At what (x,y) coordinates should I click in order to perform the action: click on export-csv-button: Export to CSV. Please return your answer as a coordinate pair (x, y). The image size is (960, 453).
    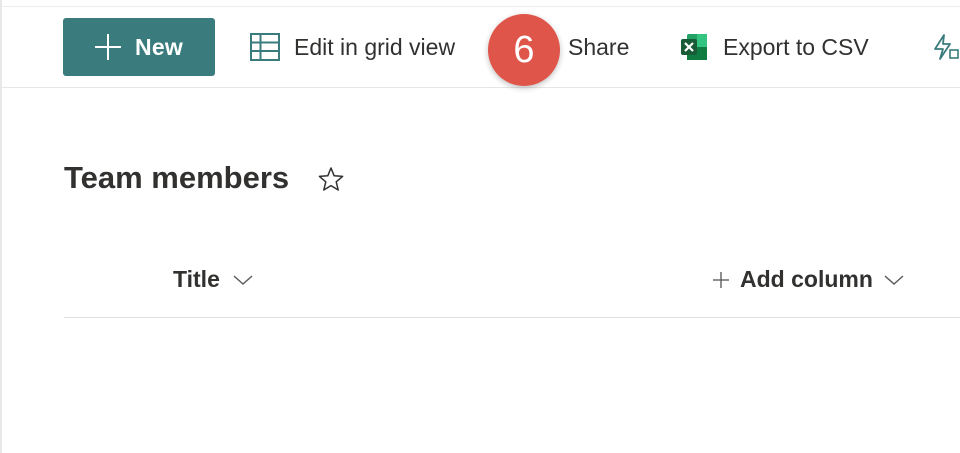
    Looking at the image, I should click on (774, 47).